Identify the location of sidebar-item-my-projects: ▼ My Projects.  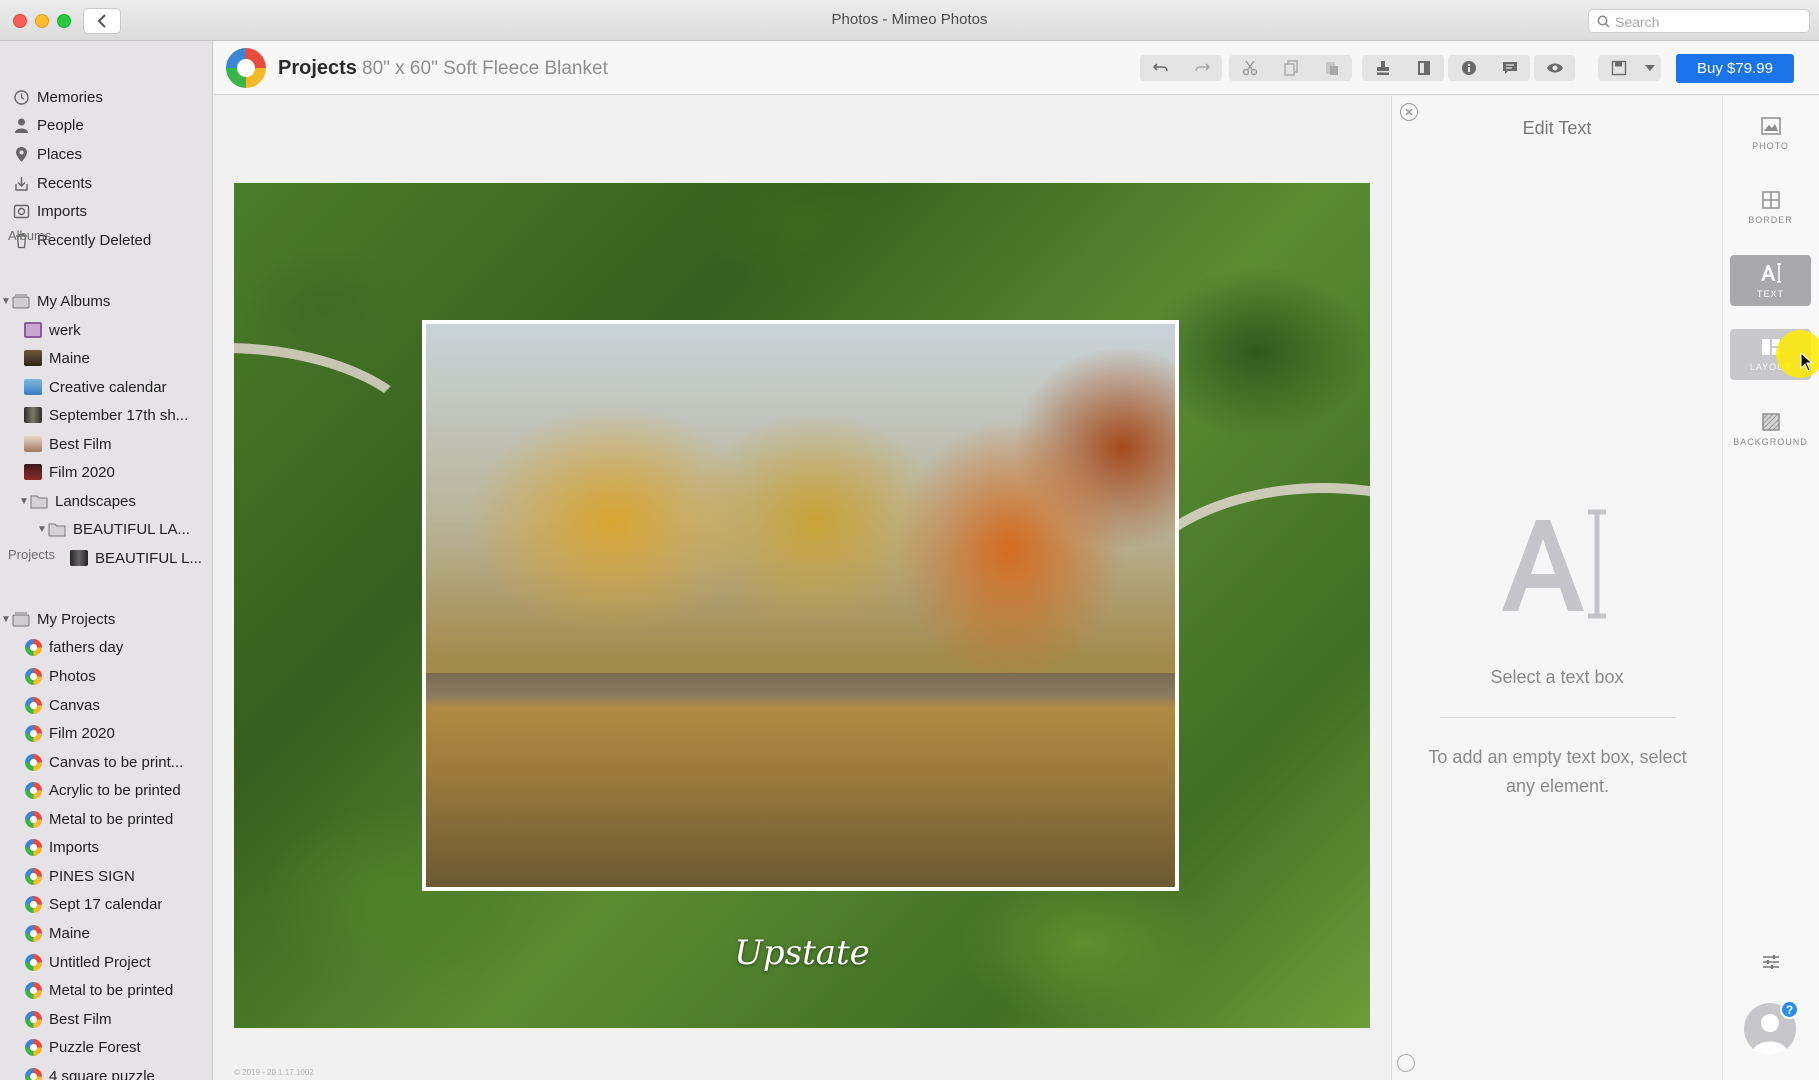
(106, 619).